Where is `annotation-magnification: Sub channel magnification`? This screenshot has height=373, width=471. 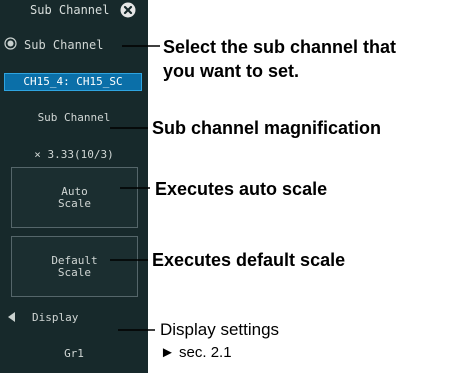 annotation-magnification: Sub channel magnification is located at coordinates (267, 128).